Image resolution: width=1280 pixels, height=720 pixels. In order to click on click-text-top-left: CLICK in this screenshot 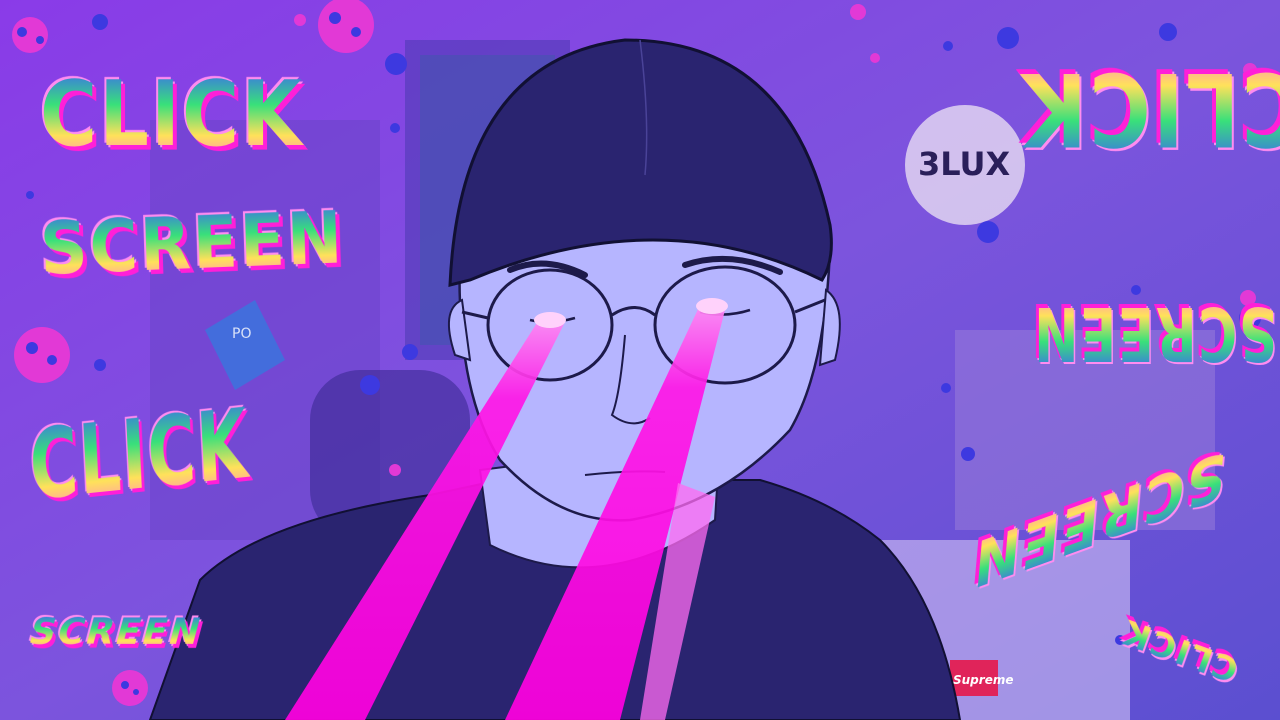, I will do `click(172, 115)`.